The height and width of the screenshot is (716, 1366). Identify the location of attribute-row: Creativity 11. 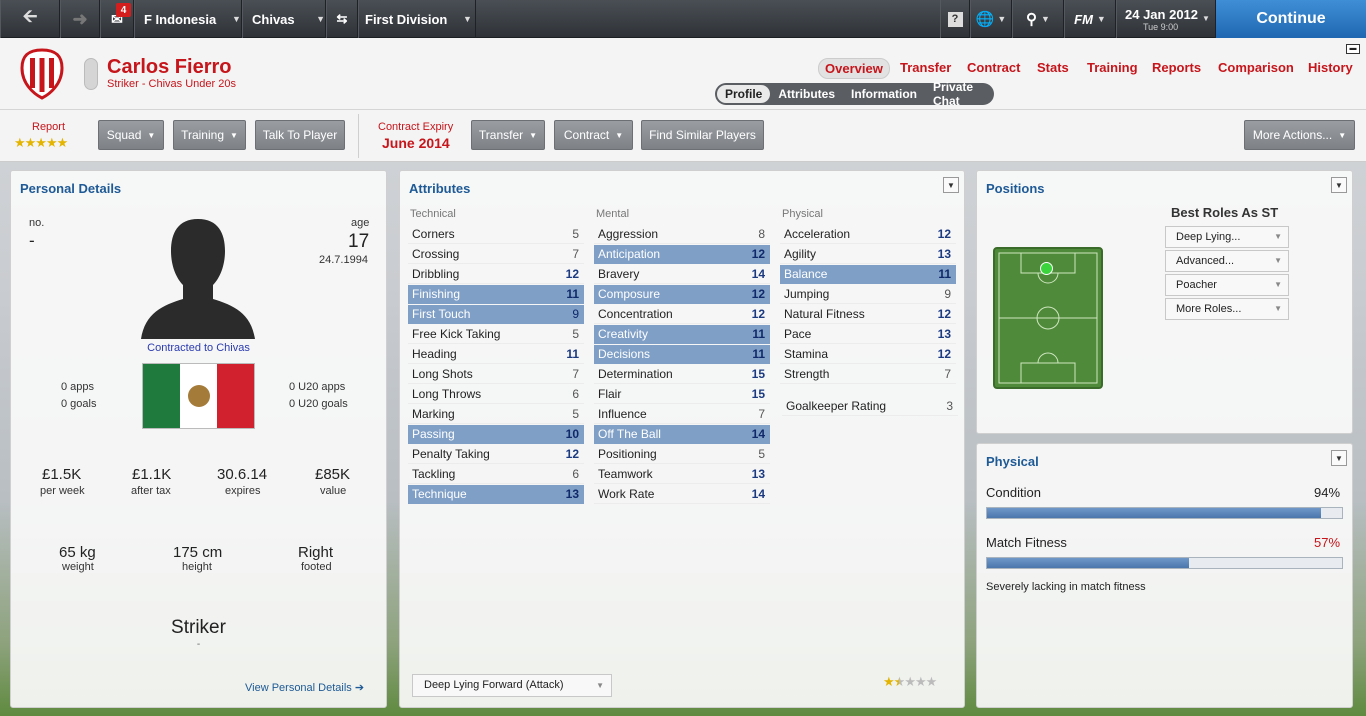
(682, 334).